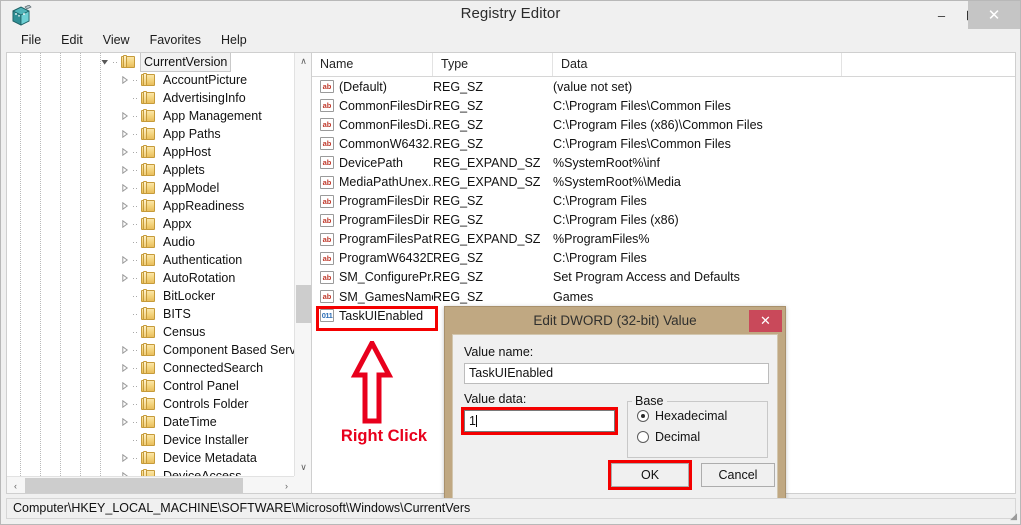 The height and width of the screenshot is (525, 1021). What do you see at coordinates (151, 386) in the screenshot?
I see `tree-item-control-panel: ·· Control Panel` at bounding box center [151, 386].